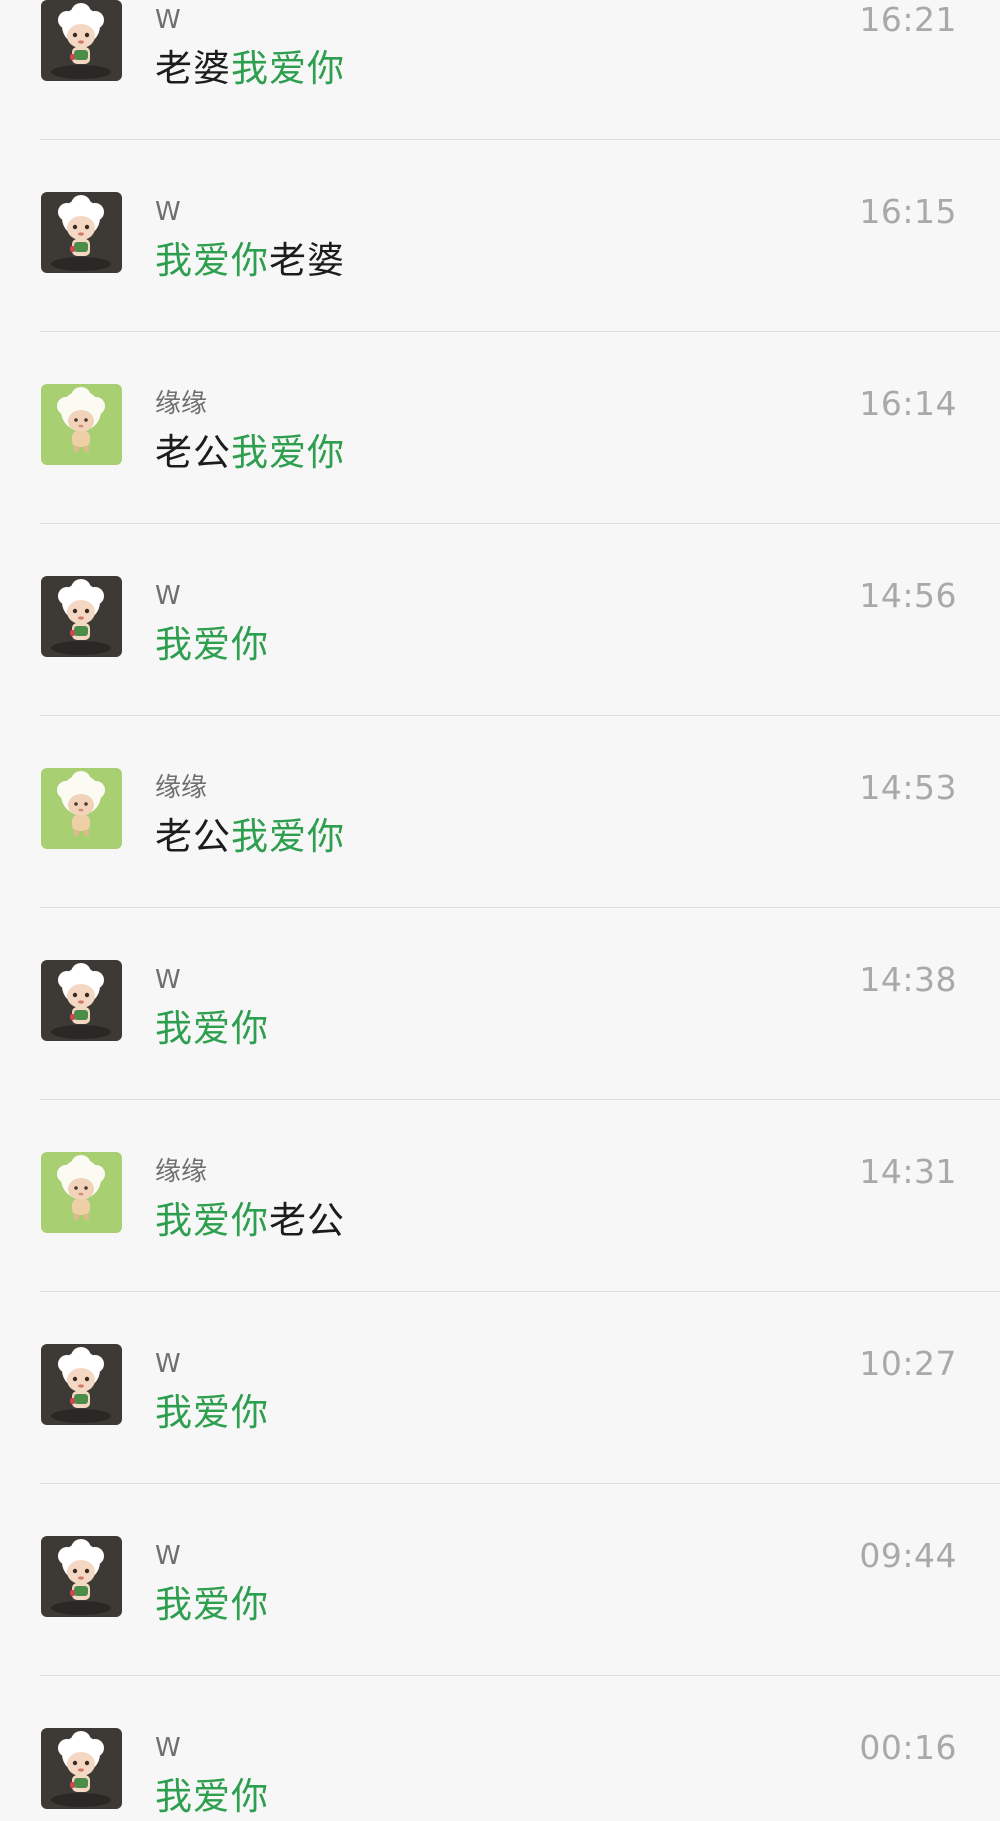 Image resolution: width=1000 pixels, height=1821 pixels. I want to click on message-time: 16:21, so click(908, 19).